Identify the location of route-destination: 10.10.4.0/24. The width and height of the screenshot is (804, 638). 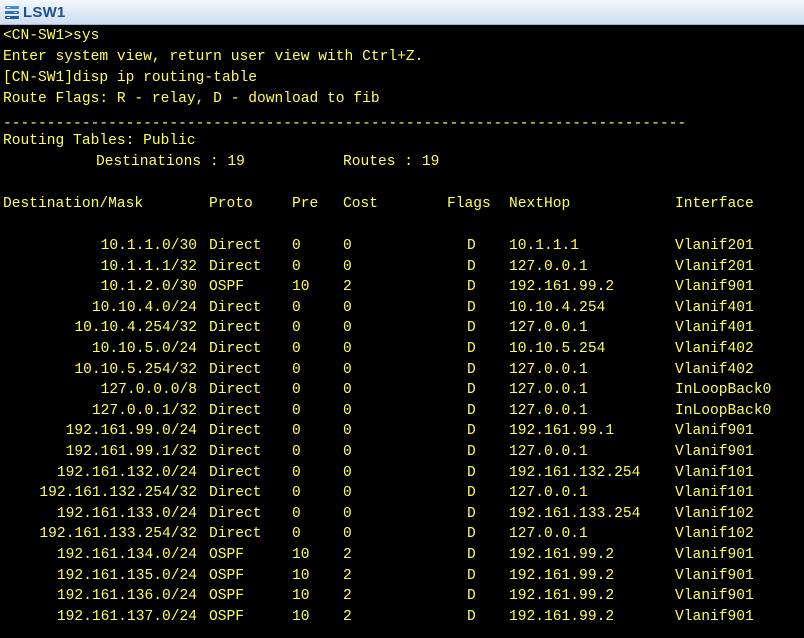
(144, 307).